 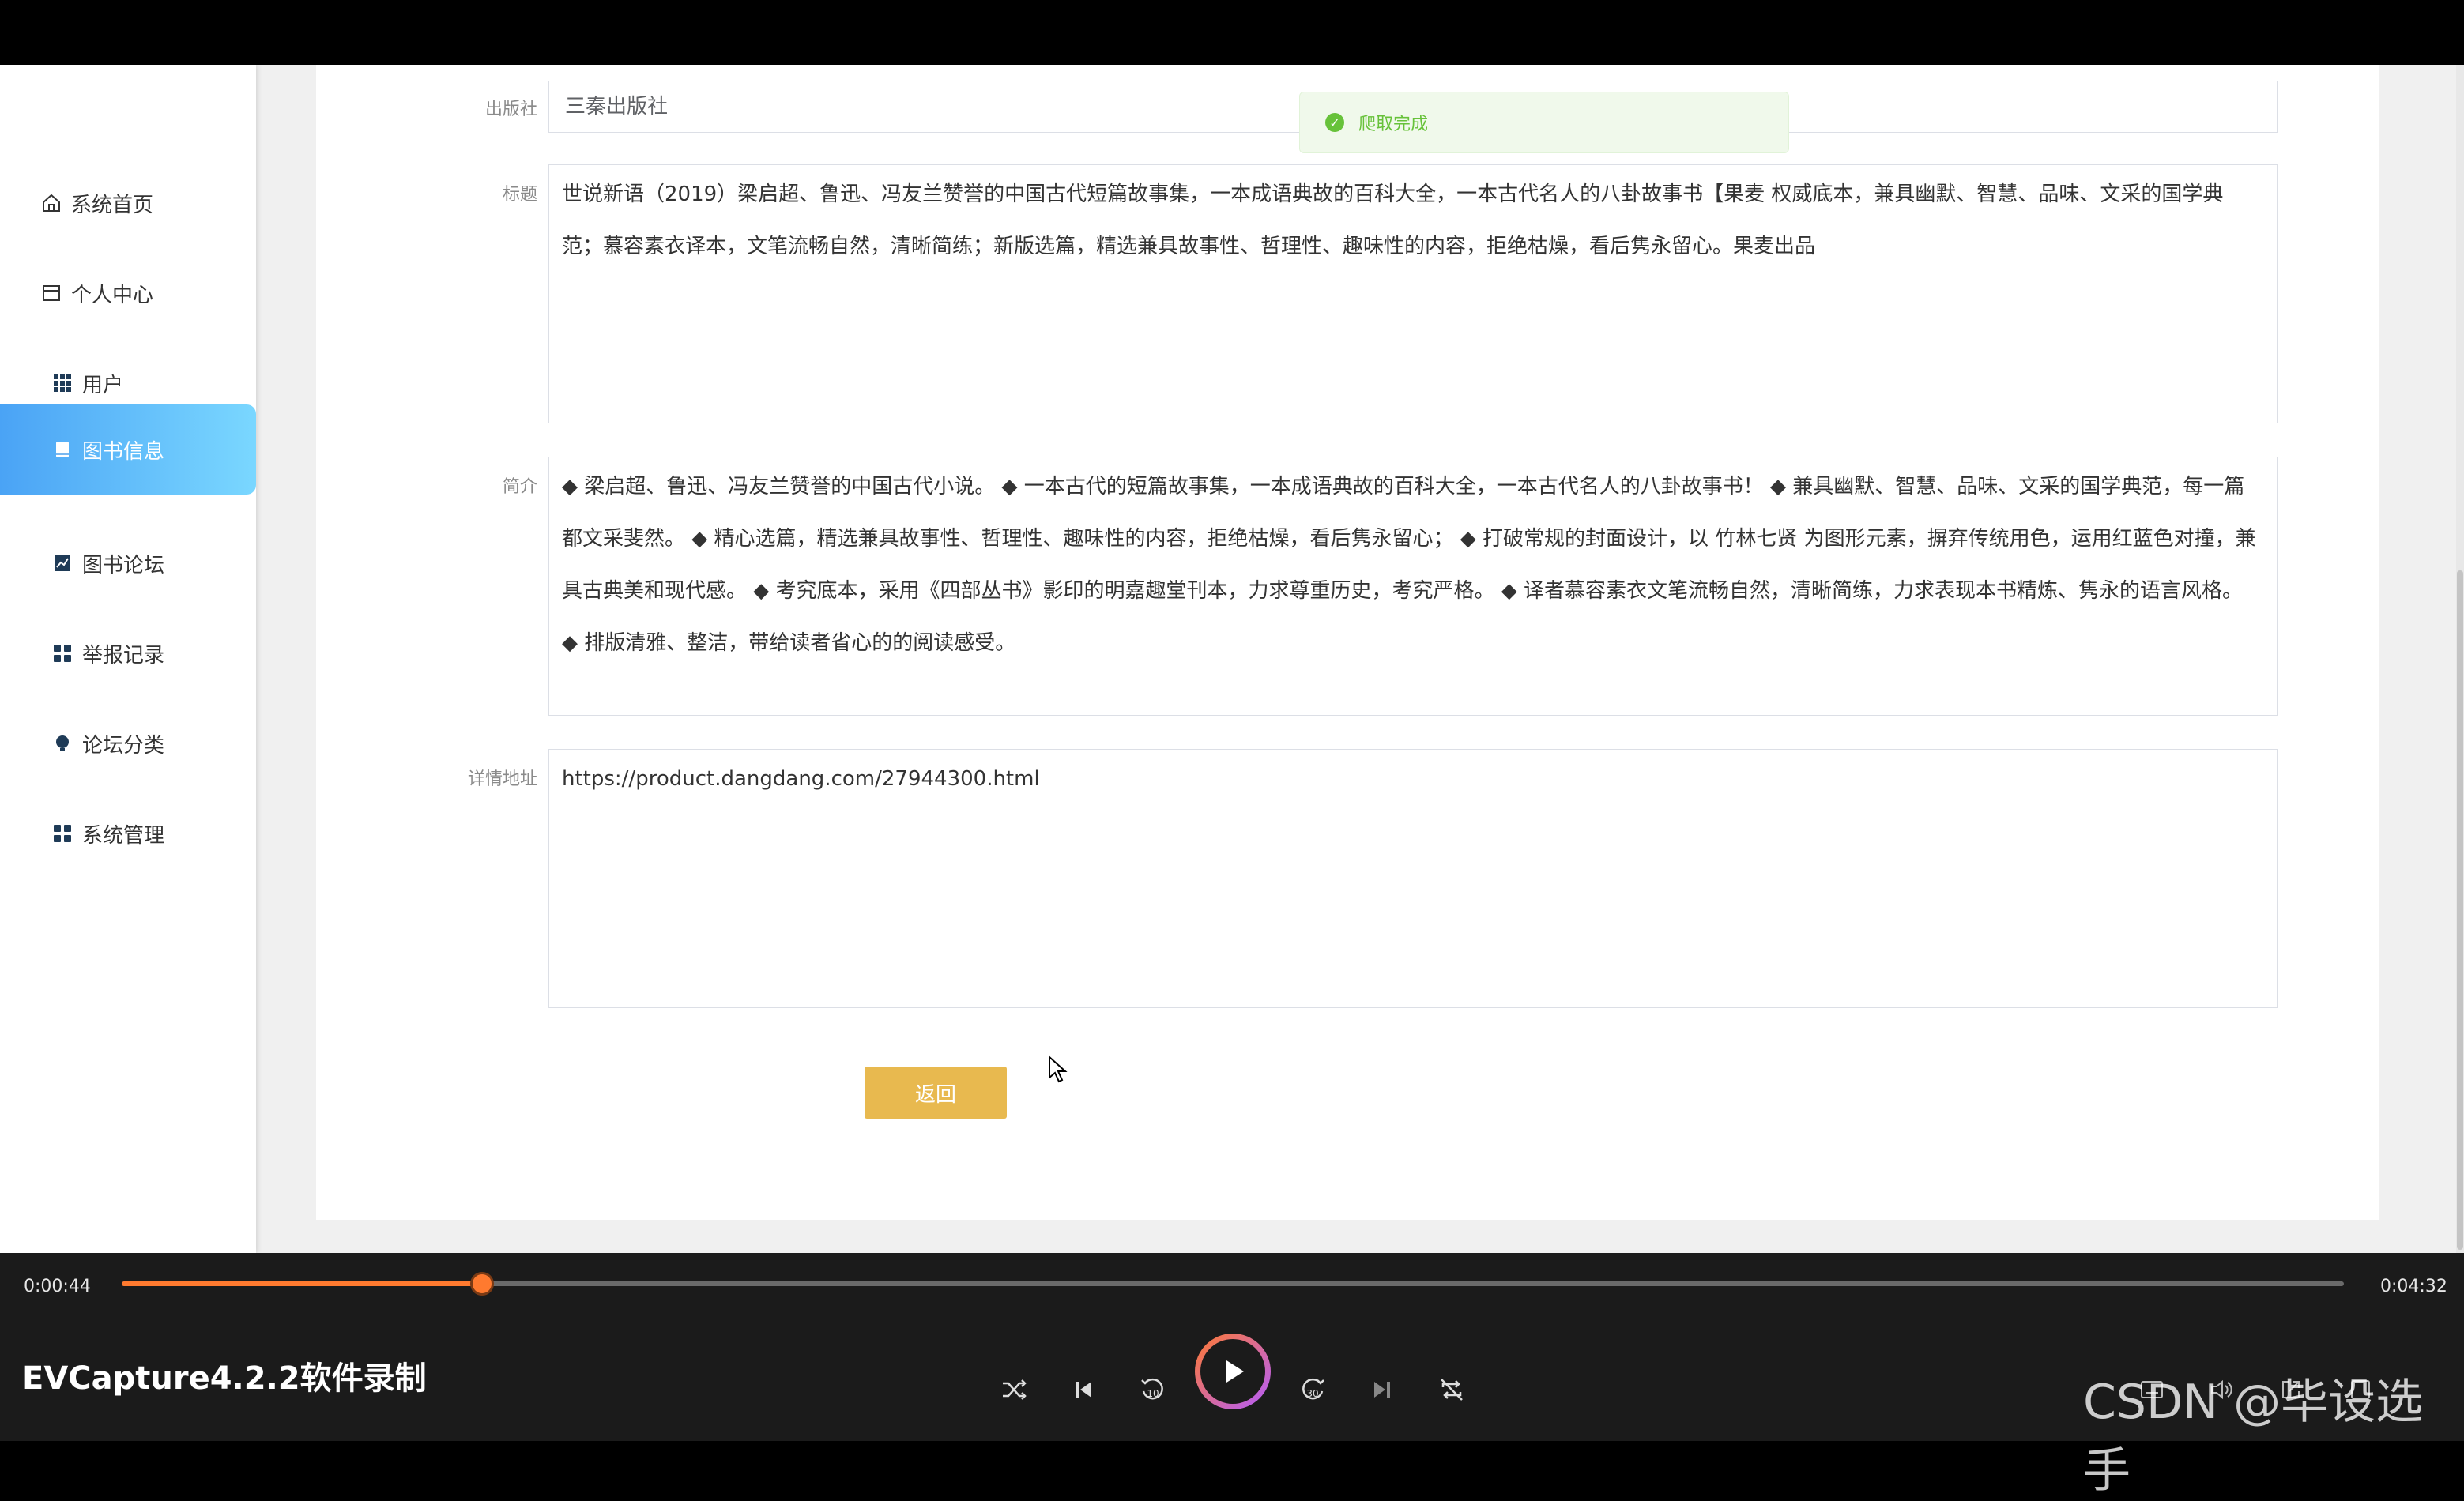 I want to click on sidebar-item-label: 图书信息, so click(x=123, y=452).